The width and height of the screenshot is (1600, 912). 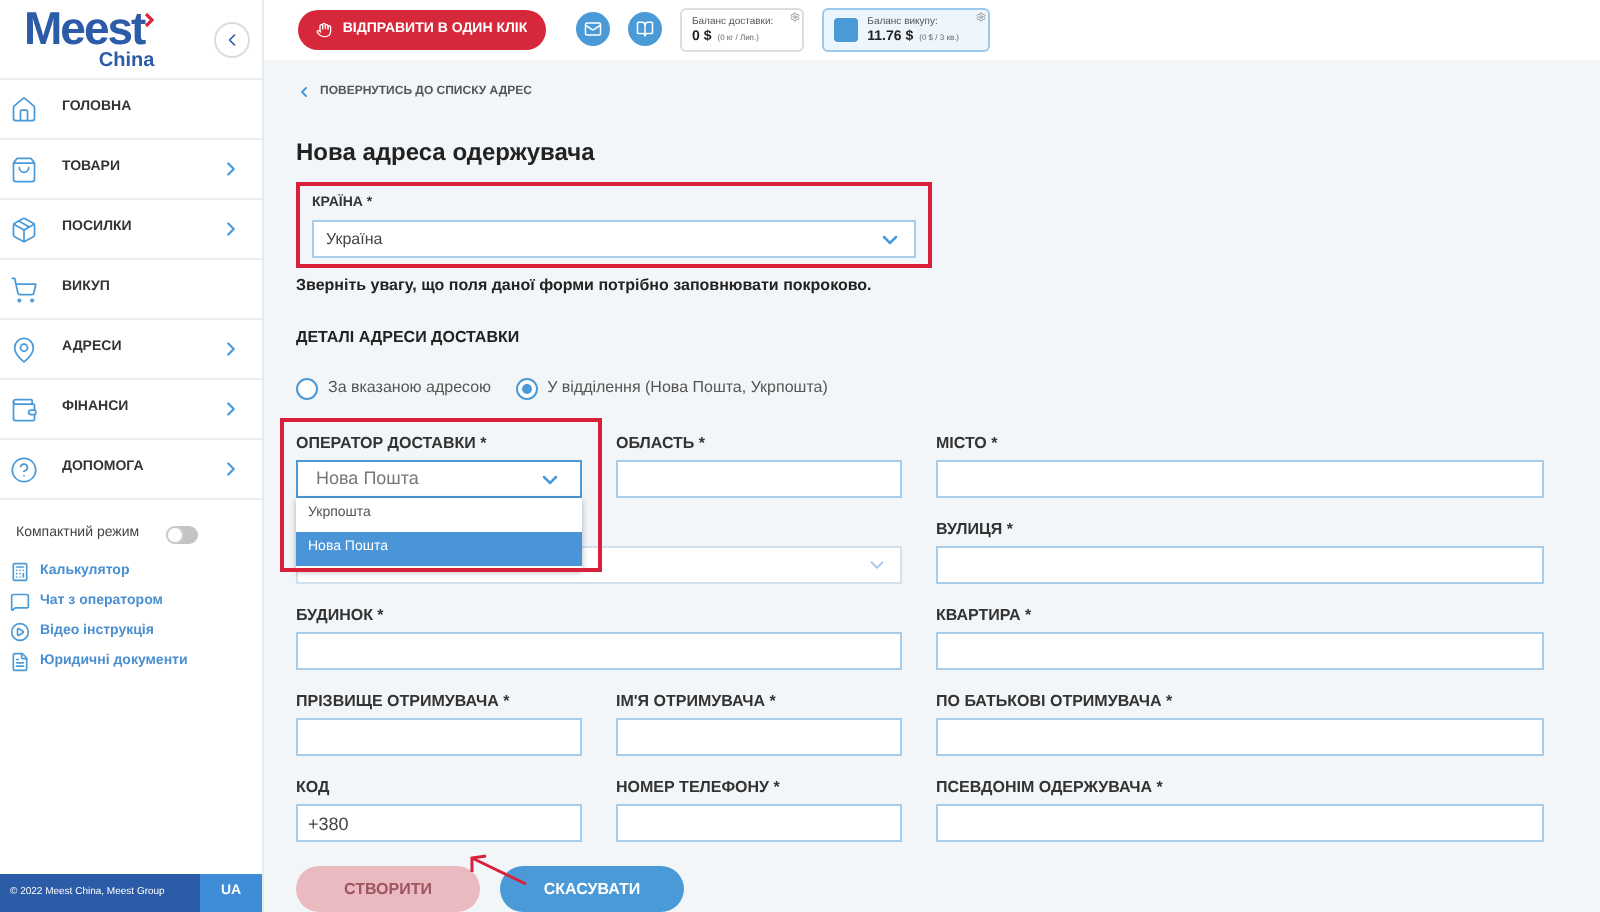 I want to click on field-label: ПСЕВДОНІМ ОДЕРЖУВАЧА *, so click(x=1050, y=788).